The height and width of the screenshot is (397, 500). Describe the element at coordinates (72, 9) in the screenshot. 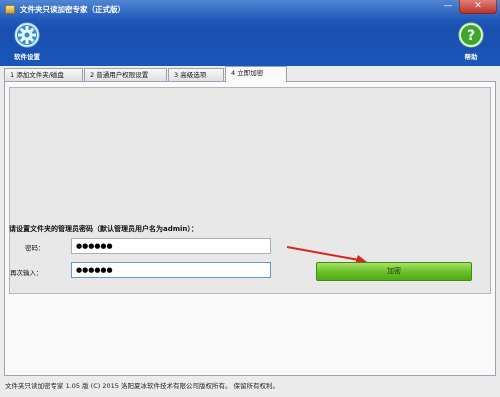

I see `window-title: 文件夹只读加密专家（正式版）` at that location.